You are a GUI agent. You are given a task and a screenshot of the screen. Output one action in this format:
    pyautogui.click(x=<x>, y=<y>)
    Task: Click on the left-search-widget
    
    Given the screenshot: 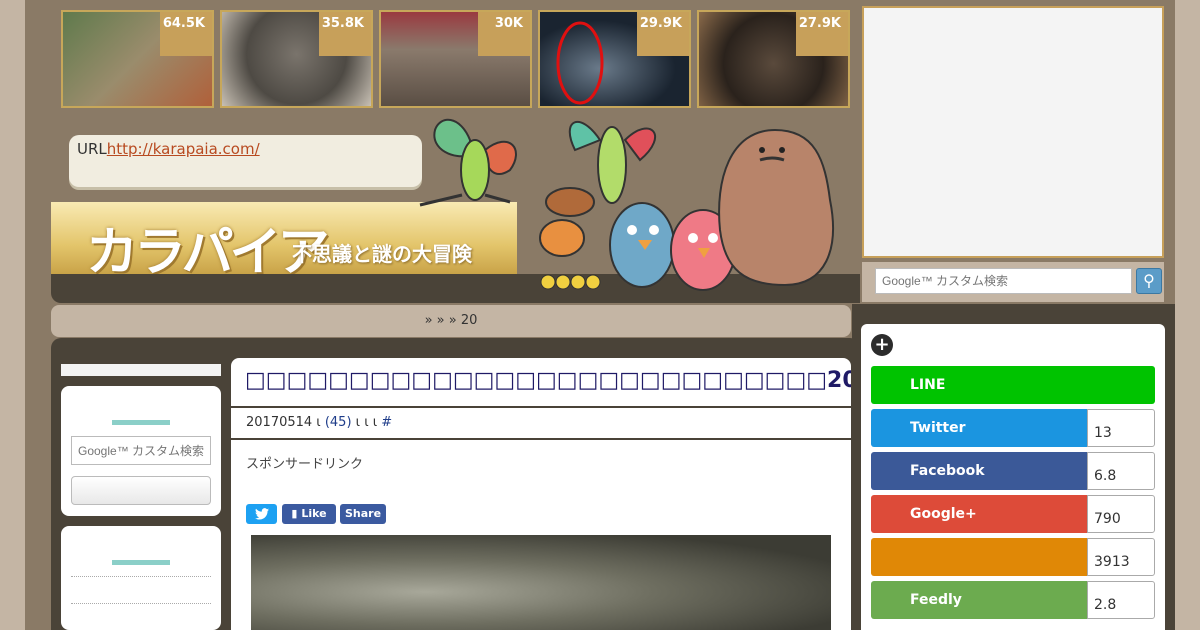 What is the action you would take?
    pyautogui.click(x=141, y=451)
    